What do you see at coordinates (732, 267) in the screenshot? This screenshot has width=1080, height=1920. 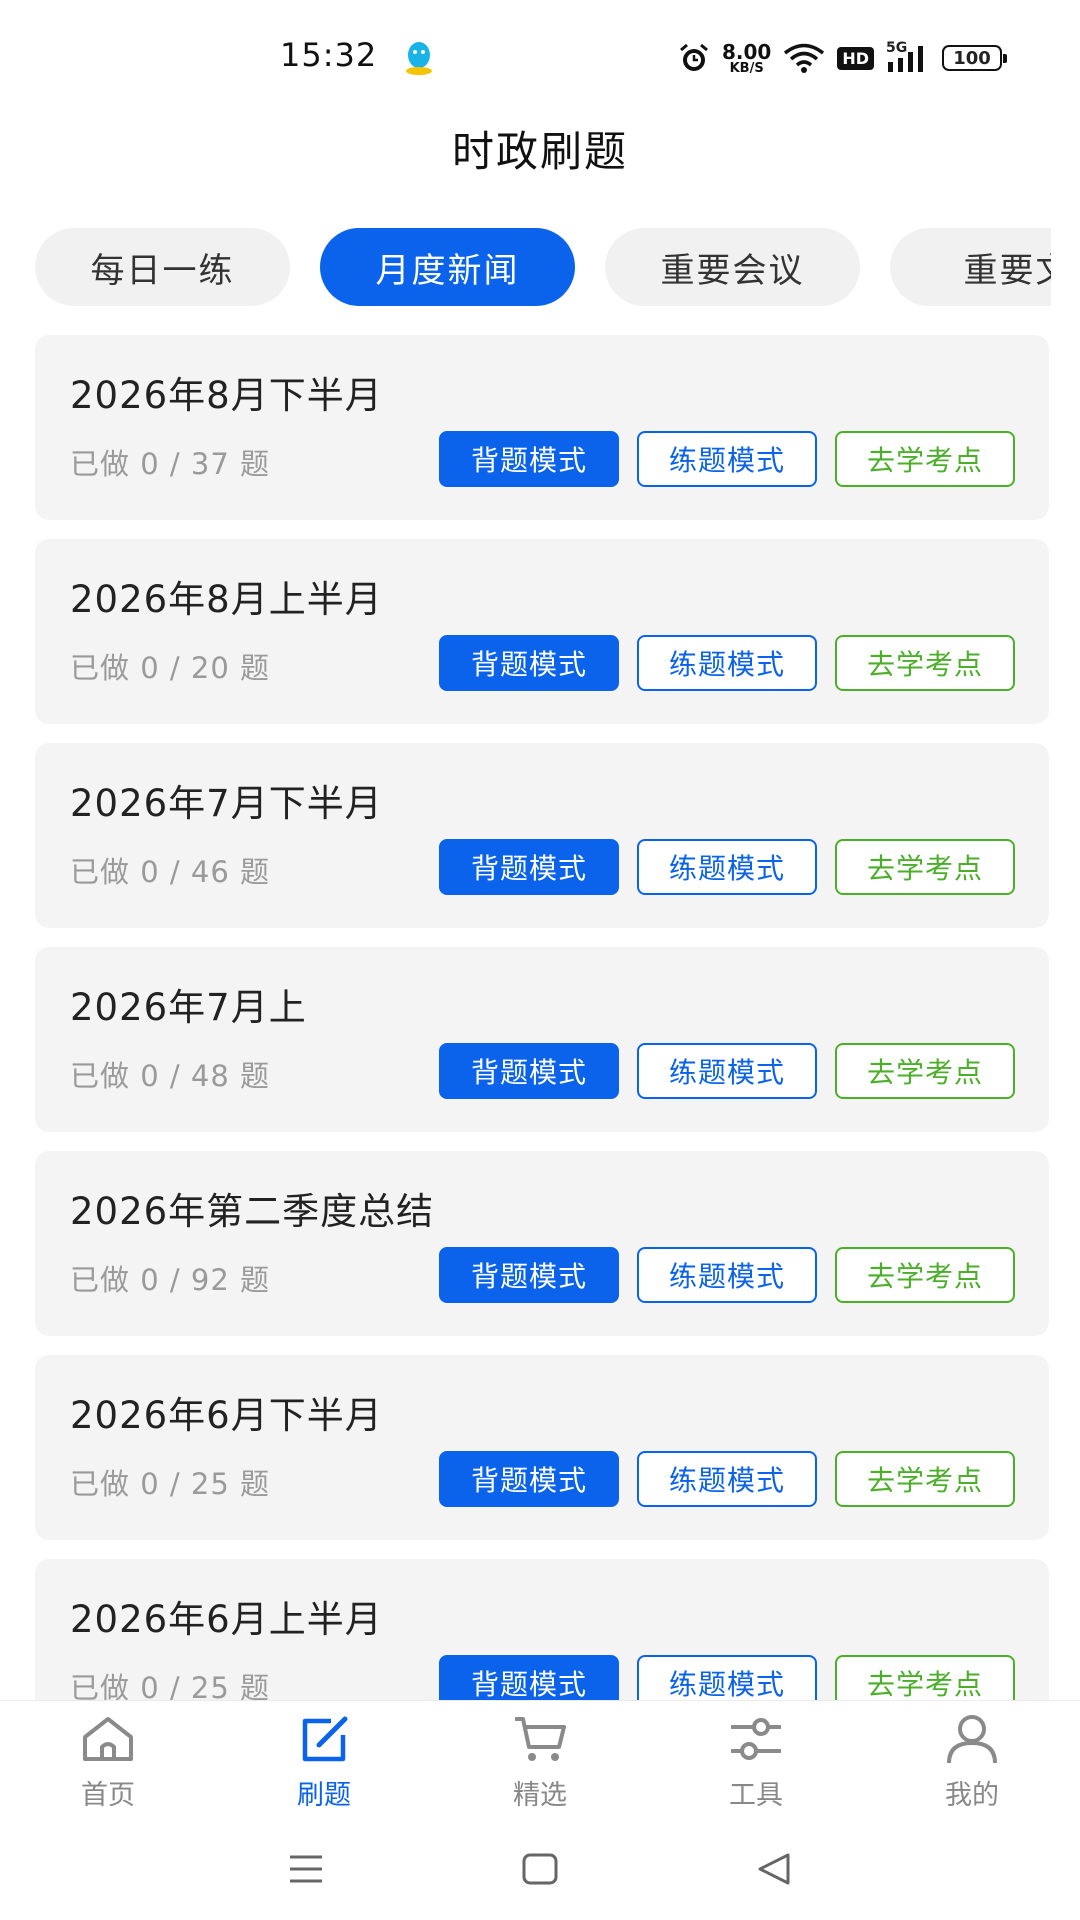 I see `tab-important-meetings: 重要会议` at bounding box center [732, 267].